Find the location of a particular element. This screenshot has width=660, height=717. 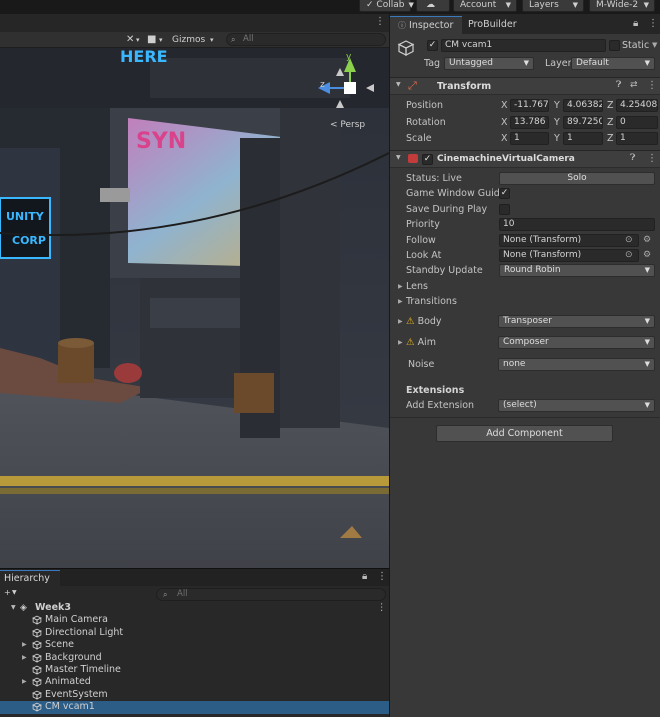

tools-icon: ✕ is located at coordinates (130, 40).